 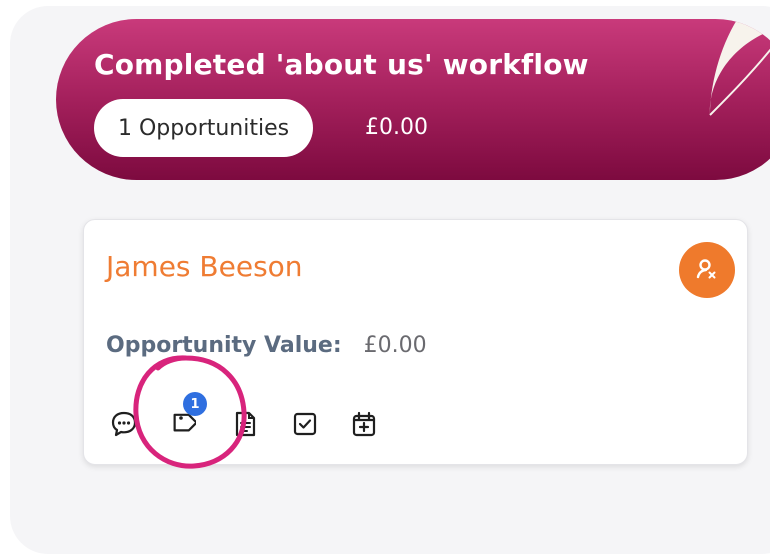 I want to click on opportunities-count-label: 1 Opportunities, so click(x=204, y=128).